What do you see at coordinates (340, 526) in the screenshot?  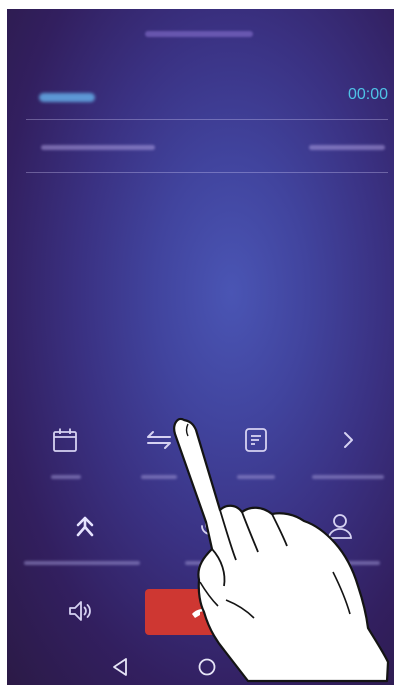 I see `contacts-icon` at bounding box center [340, 526].